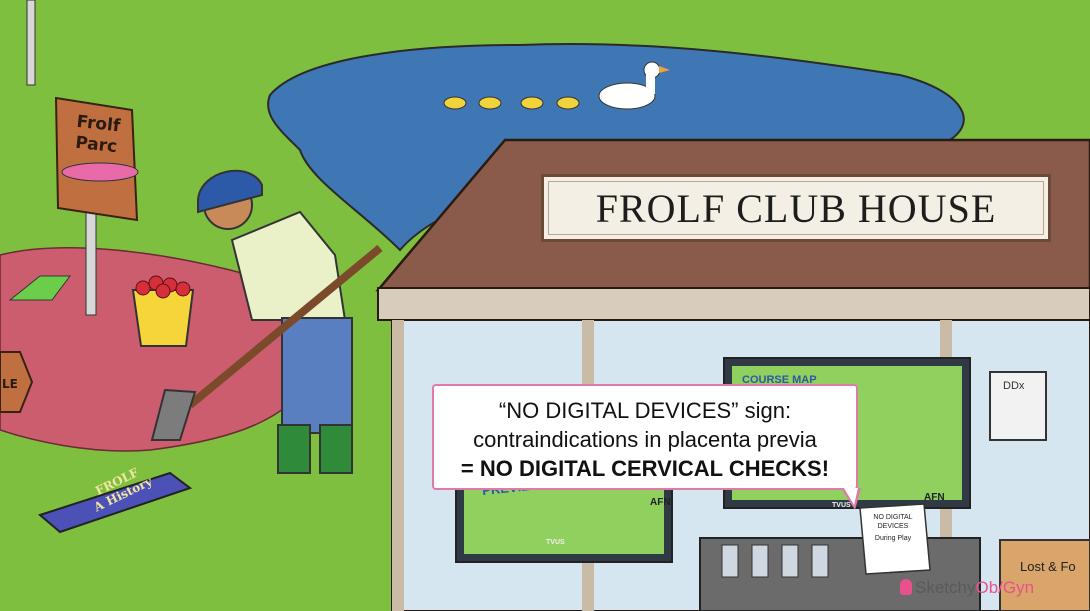 This screenshot has height=611, width=1090. I want to click on course-map-badge: AFN, so click(934, 497).